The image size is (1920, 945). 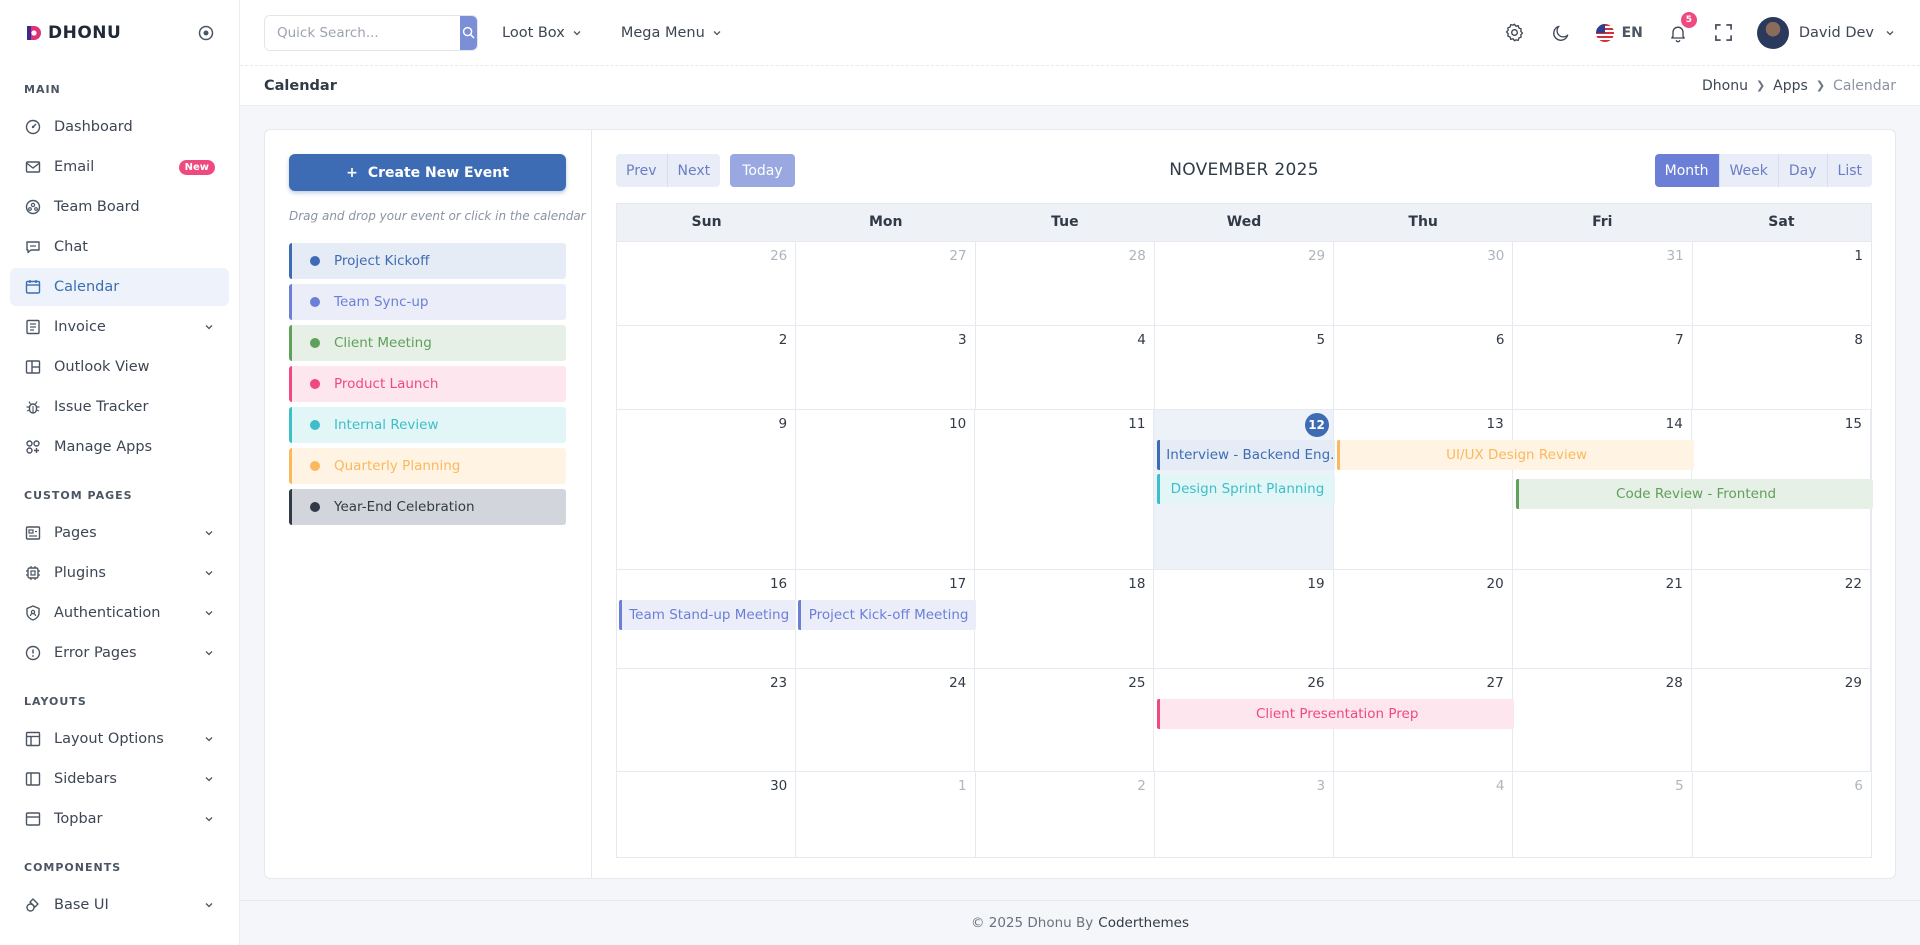 What do you see at coordinates (886, 720) in the screenshot?
I see `calendar-day-cell: 24` at bounding box center [886, 720].